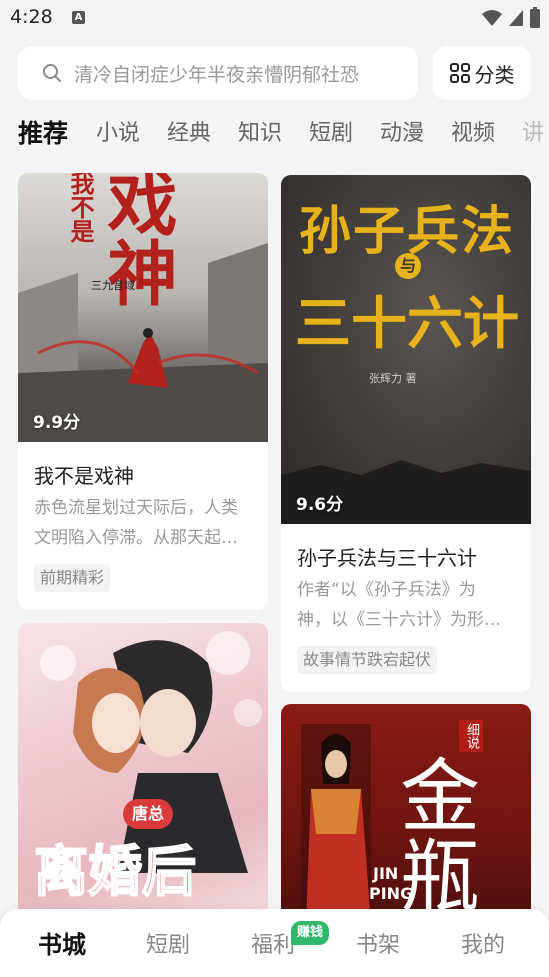 The width and height of the screenshot is (549, 977). What do you see at coordinates (535, 17) in the screenshot?
I see `battery-icon` at bounding box center [535, 17].